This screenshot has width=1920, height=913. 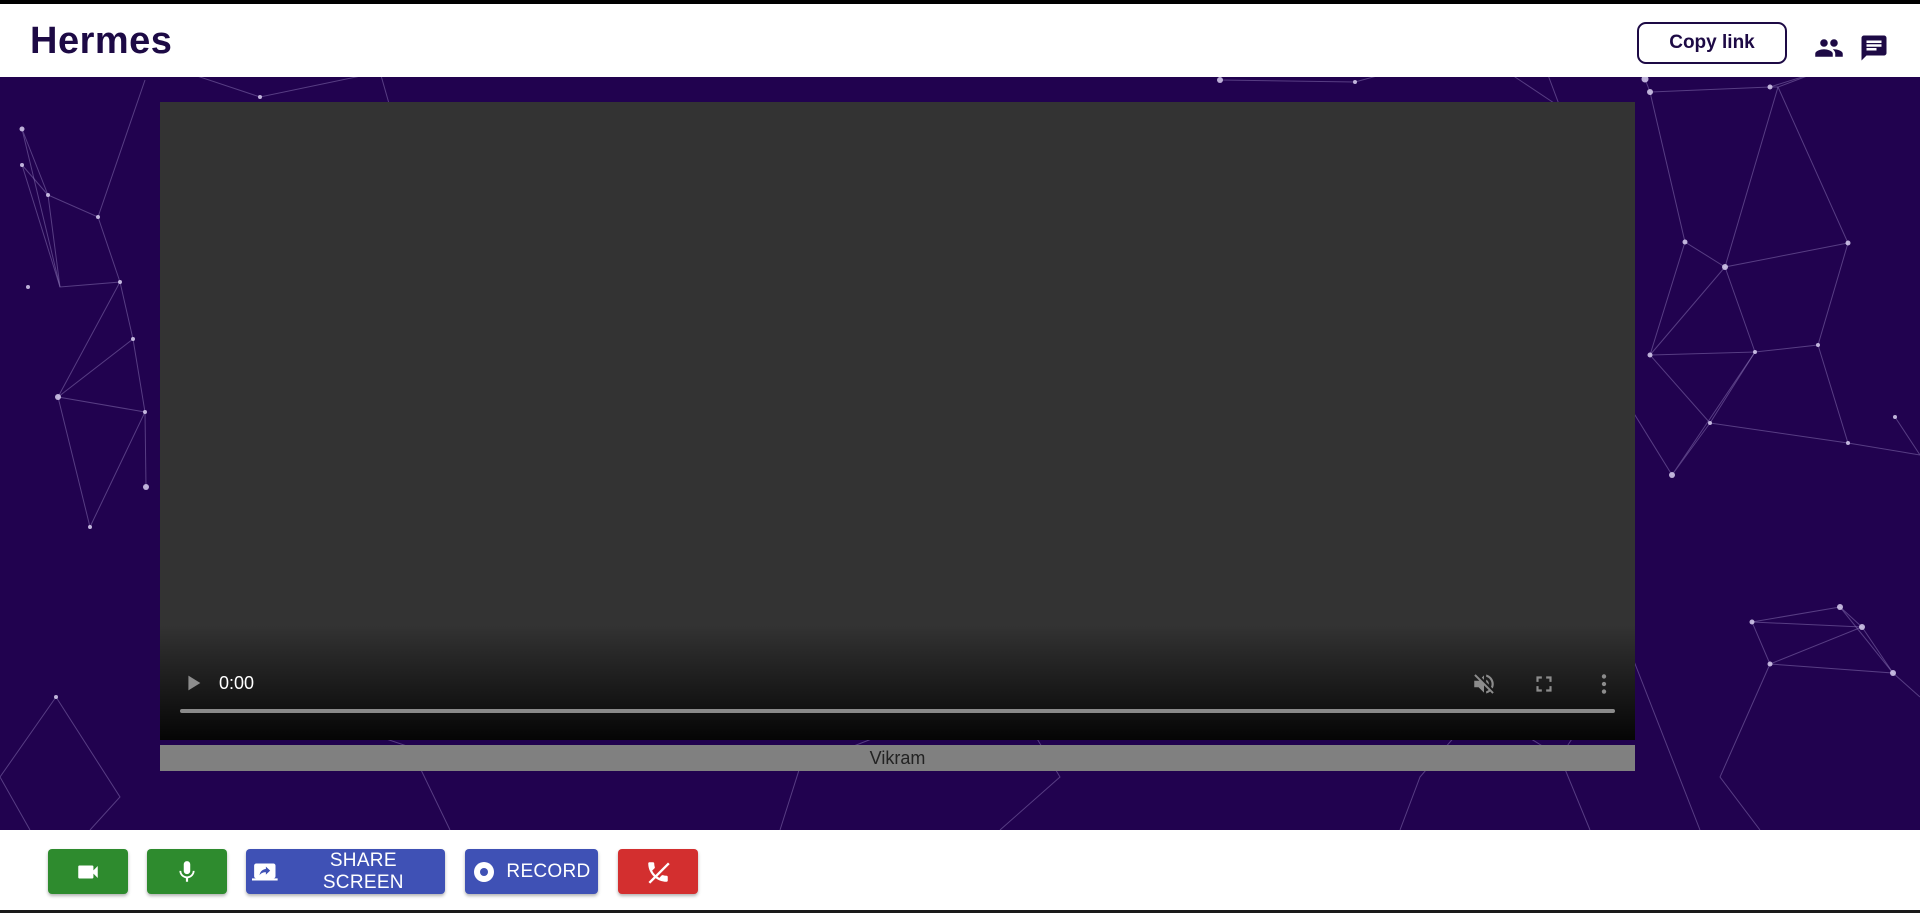 I want to click on more-vert-icon, so click(x=1604, y=684).